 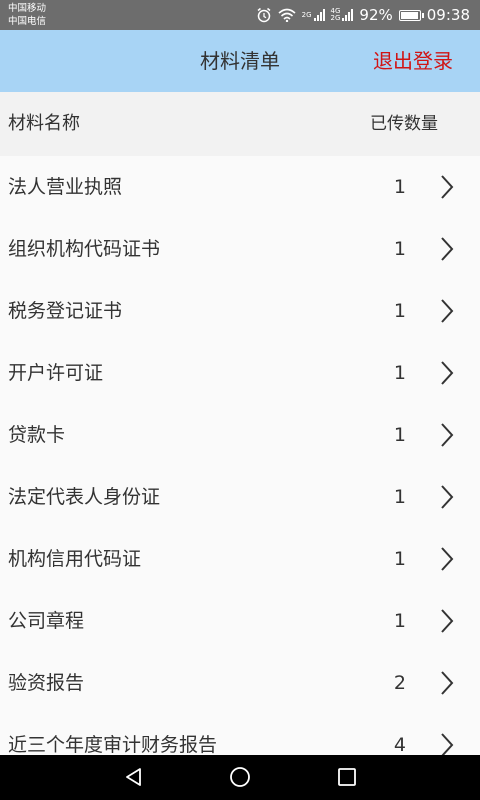 What do you see at coordinates (27, 8) in the screenshot?
I see `carrier-1: 中国移动` at bounding box center [27, 8].